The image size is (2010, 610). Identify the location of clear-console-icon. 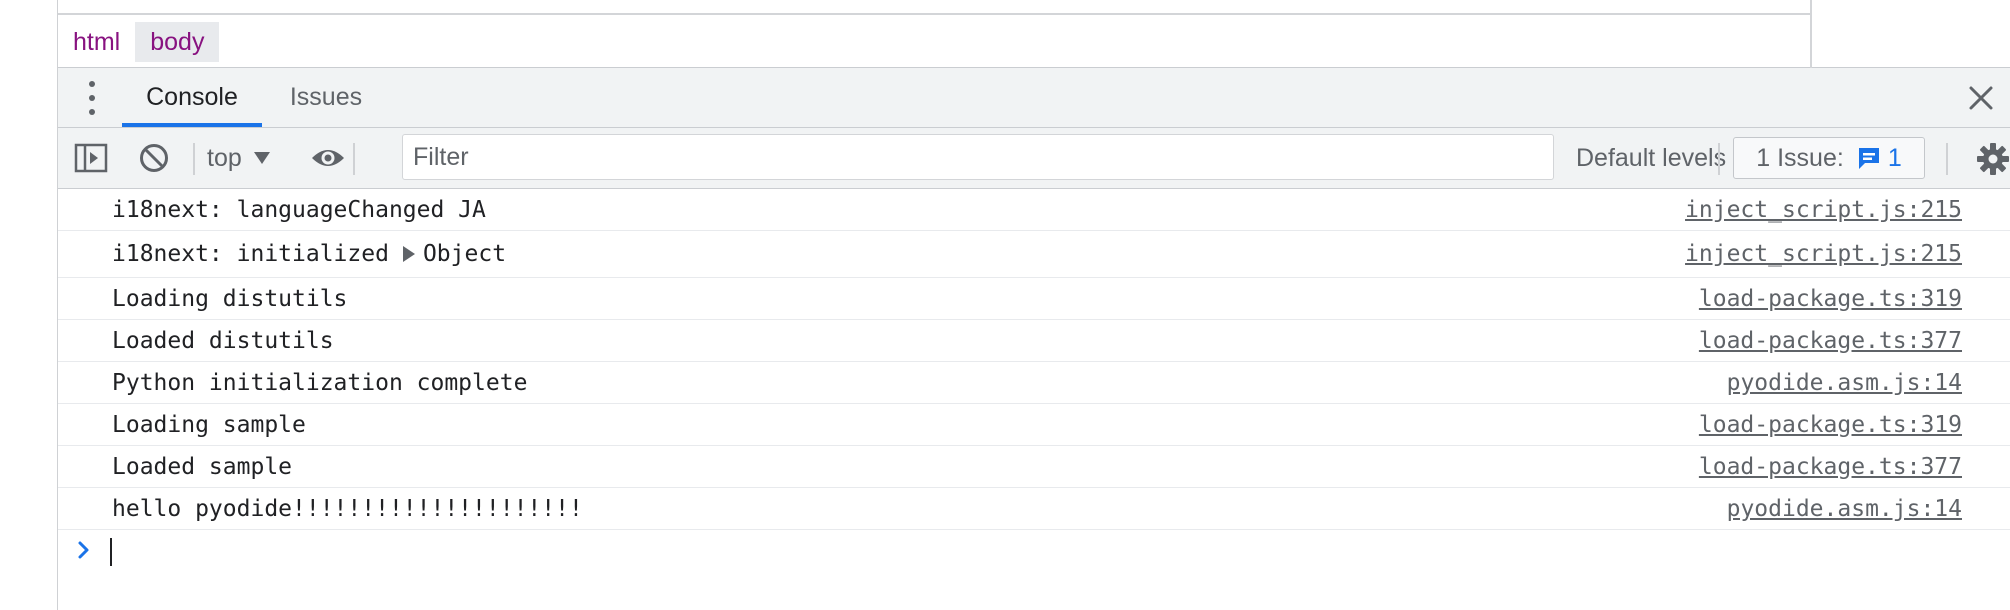
(154, 158).